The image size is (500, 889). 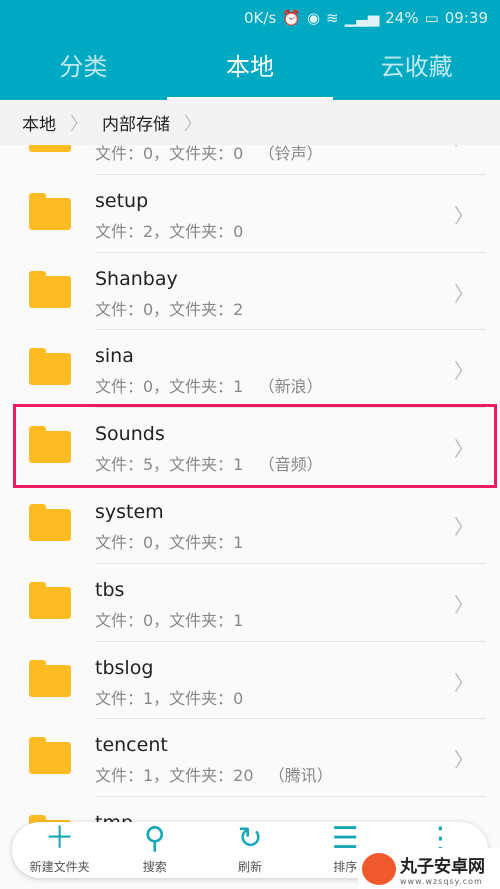 What do you see at coordinates (250, 758) in the screenshot?
I see `file-row: tencent 文件：1，文件夹：20 （腾讯） 〉` at bounding box center [250, 758].